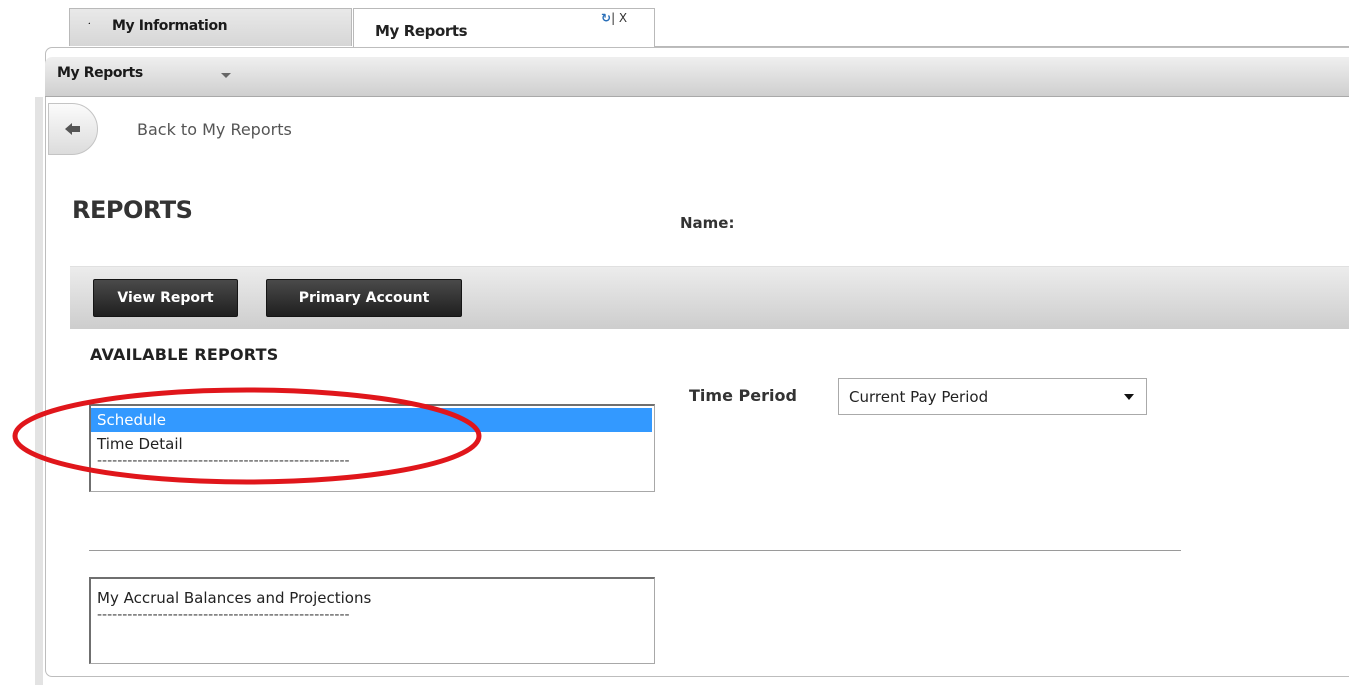  Describe the element at coordinates (247, 436) in the screenshot. I see `annotation-ellipse` at that location.